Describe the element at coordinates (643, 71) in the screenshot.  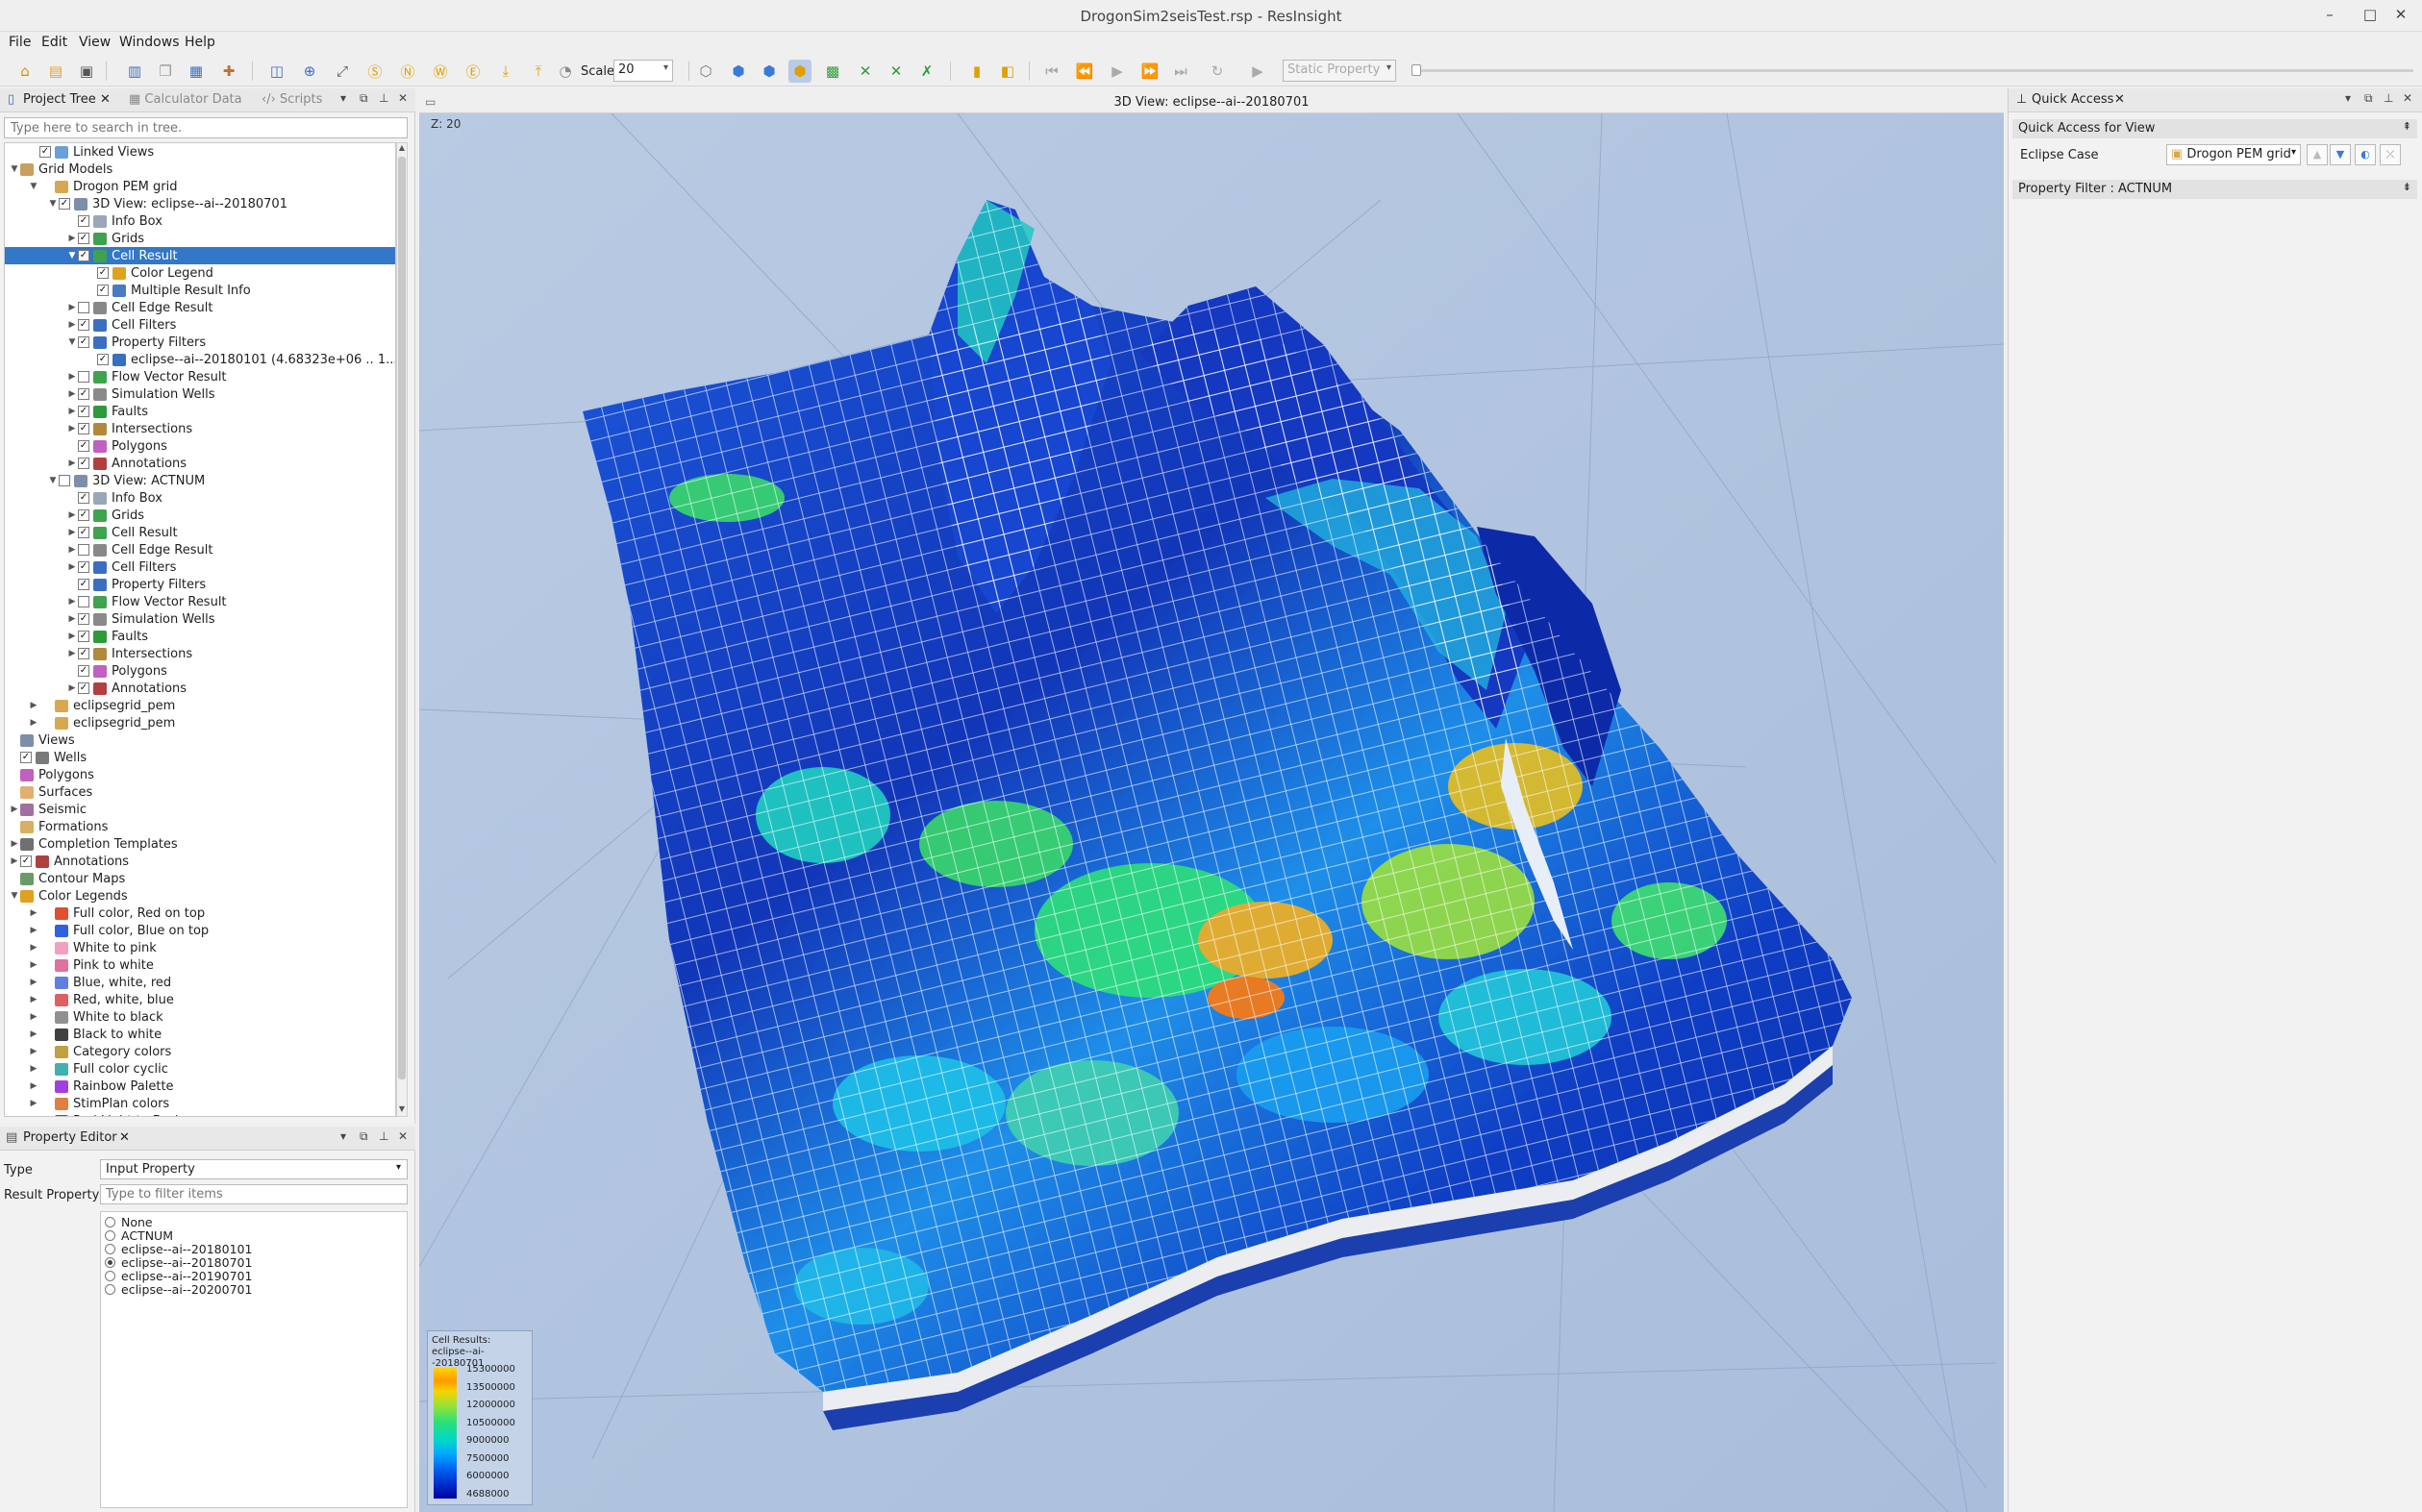
I see `scale-combo: 20 ▾` at that location.